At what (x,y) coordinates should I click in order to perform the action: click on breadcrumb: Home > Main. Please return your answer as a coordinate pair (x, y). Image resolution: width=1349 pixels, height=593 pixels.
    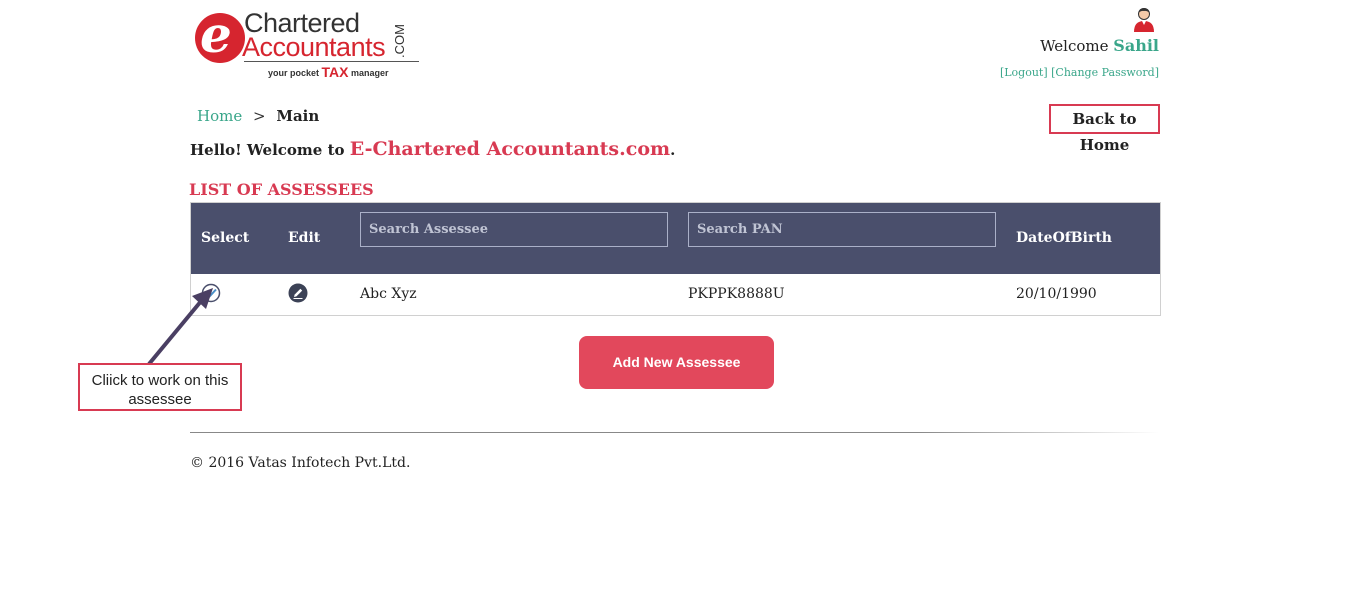
    Looking at the image, I should click on (258, 116).